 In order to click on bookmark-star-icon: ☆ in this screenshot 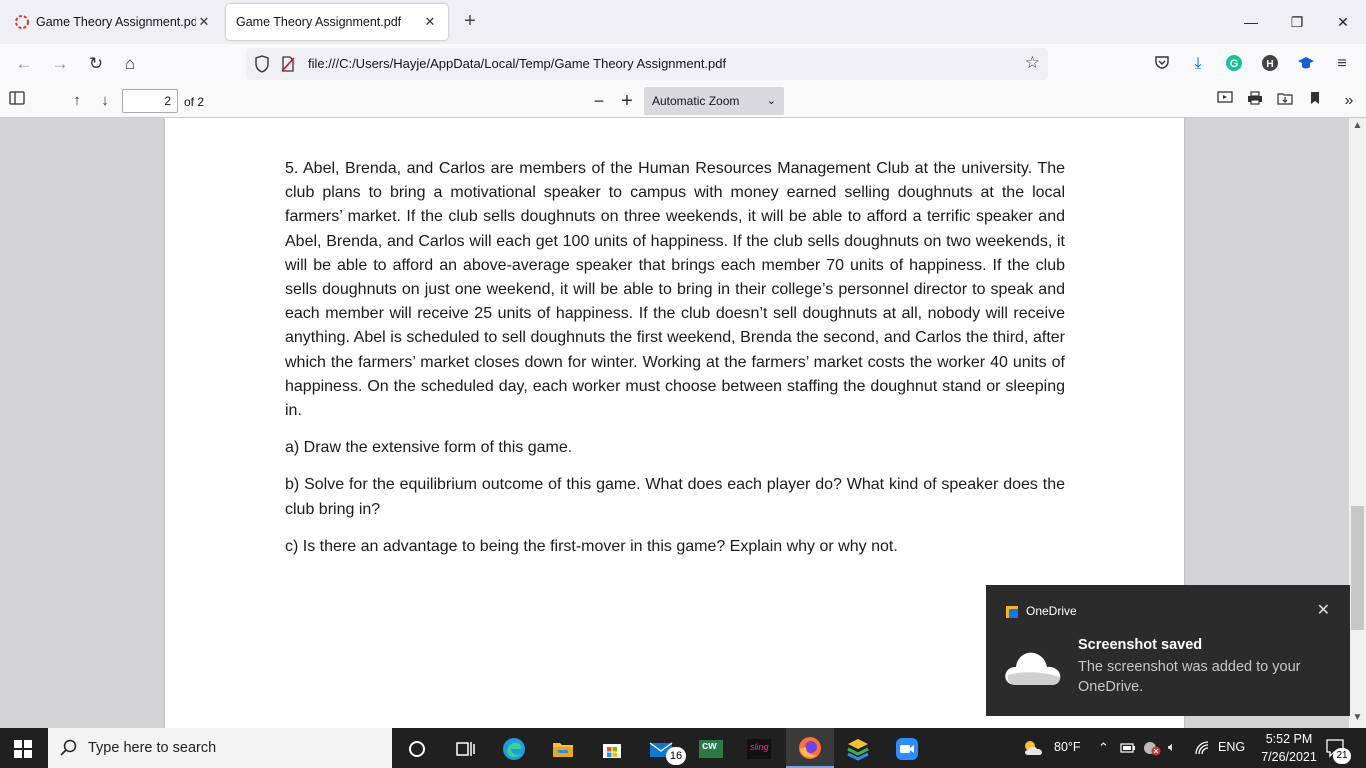, I will do `click(1032, 63)`.